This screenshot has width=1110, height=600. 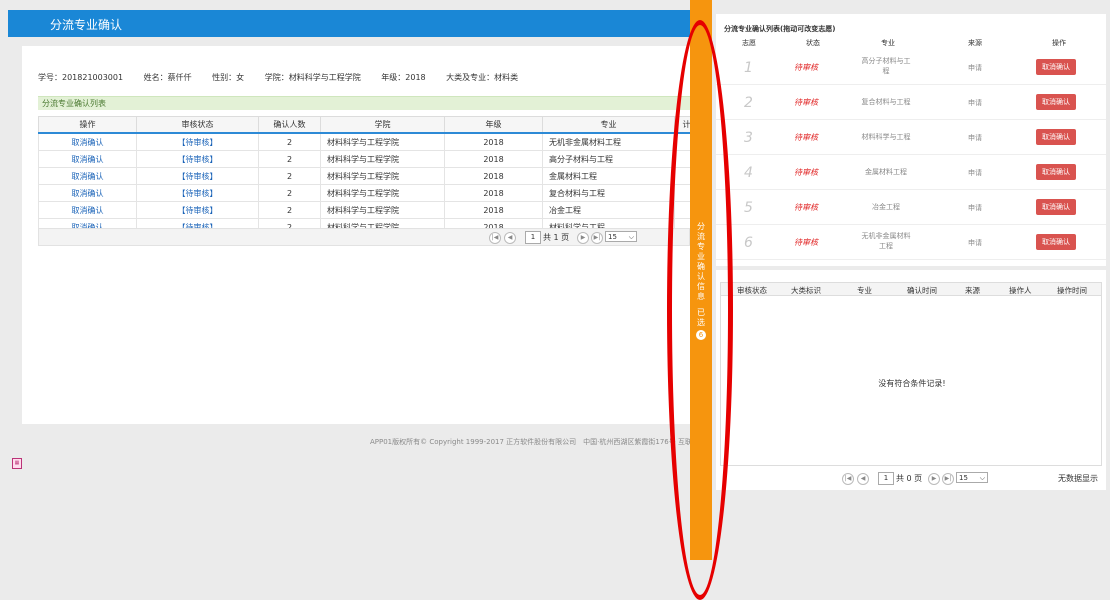 I want to click on list-title: 分流专业确认列表, so click(x=364, y=103).